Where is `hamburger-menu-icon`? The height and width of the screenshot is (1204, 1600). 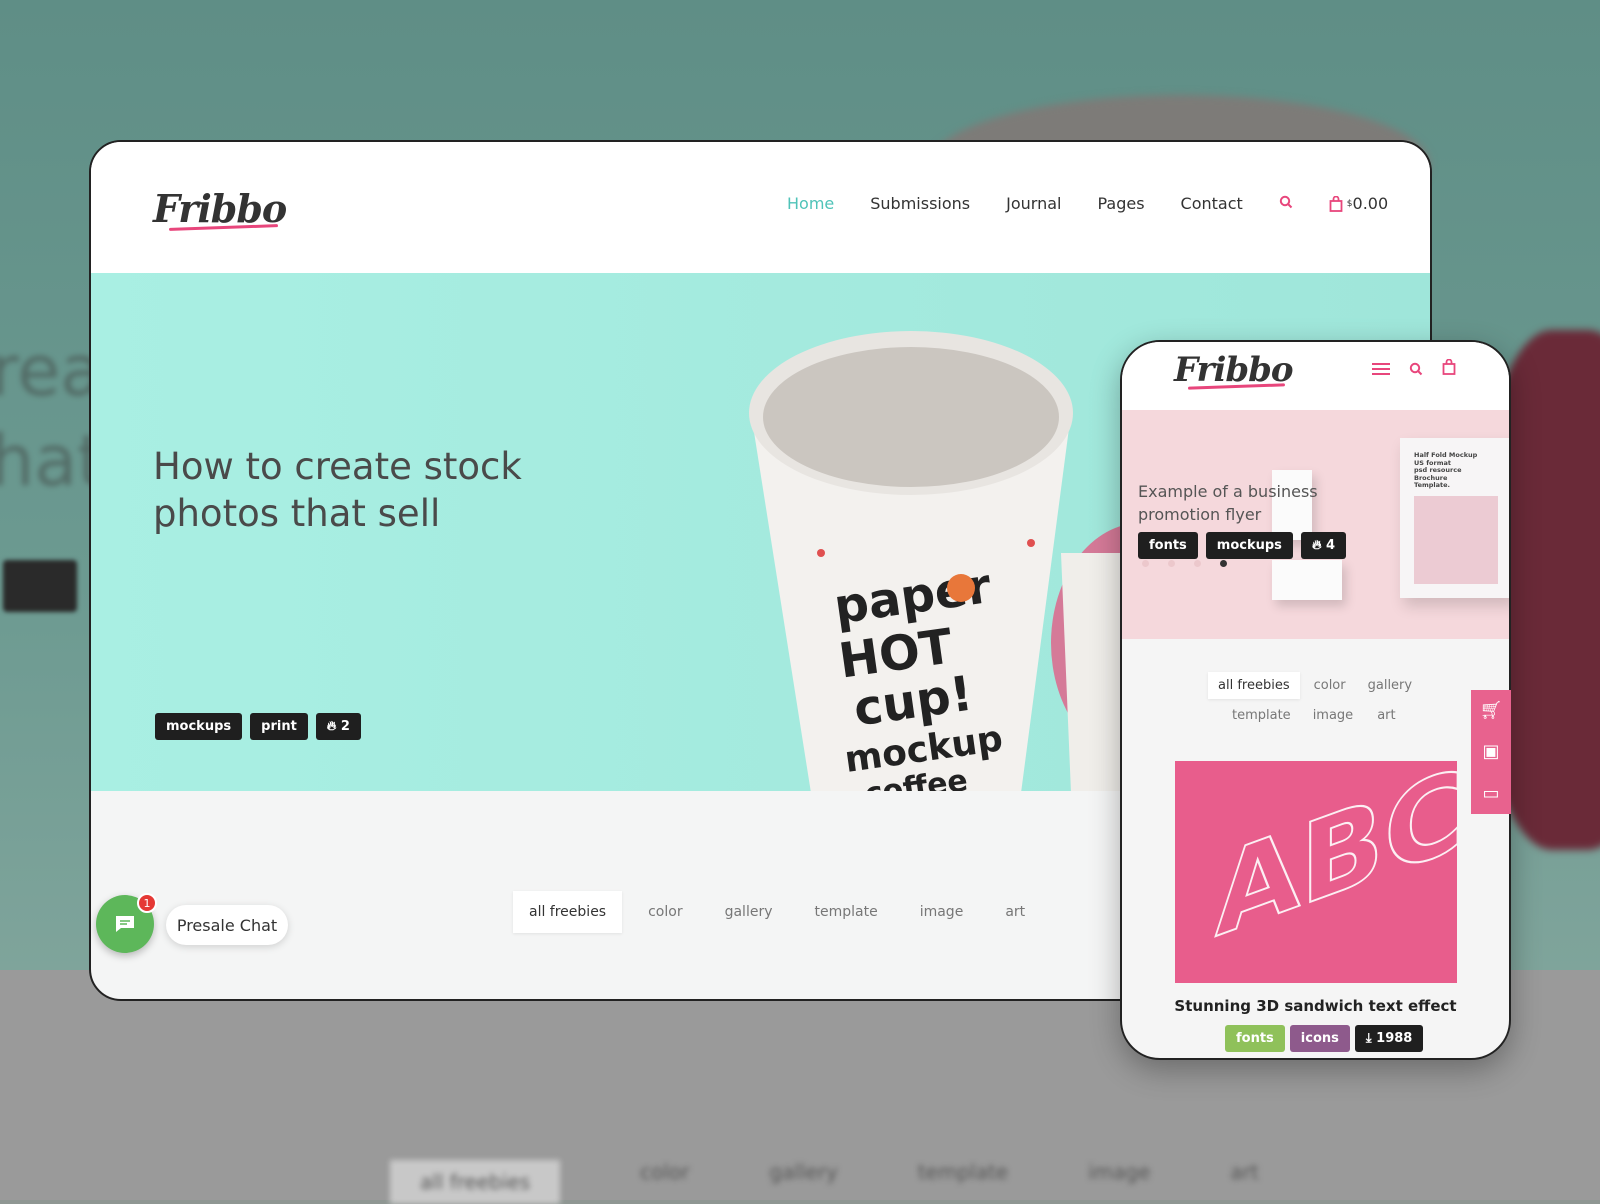 hamburger-menu-icon is located at coordinates (1381, 369).